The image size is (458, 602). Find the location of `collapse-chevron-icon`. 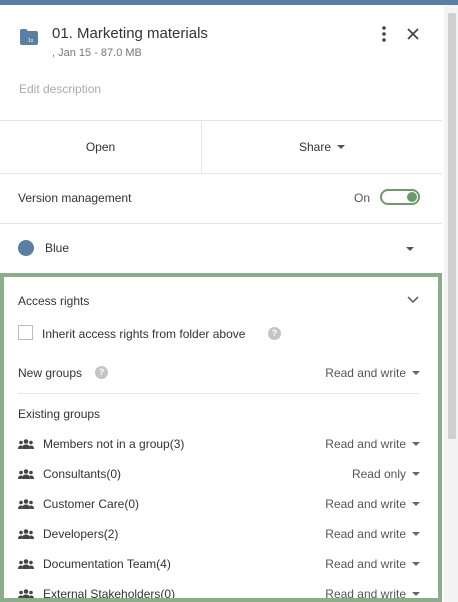

collapse-chevron-icon is located at coordinates (413, 300).